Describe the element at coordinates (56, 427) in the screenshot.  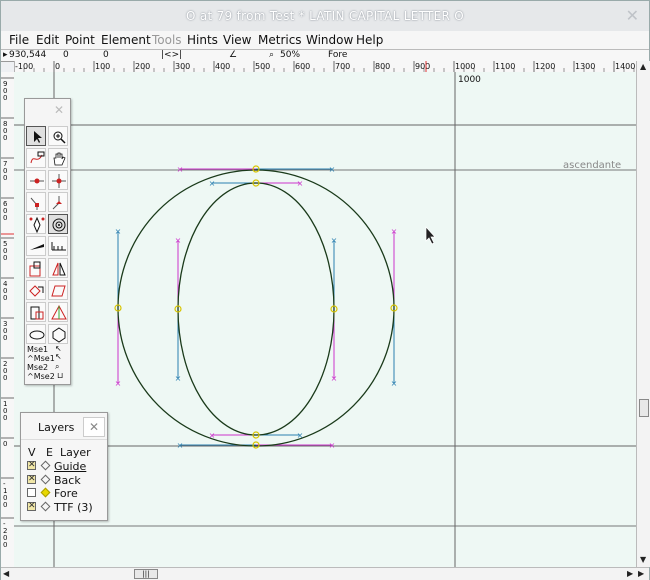
I see `layers-title: Layers` at that location.